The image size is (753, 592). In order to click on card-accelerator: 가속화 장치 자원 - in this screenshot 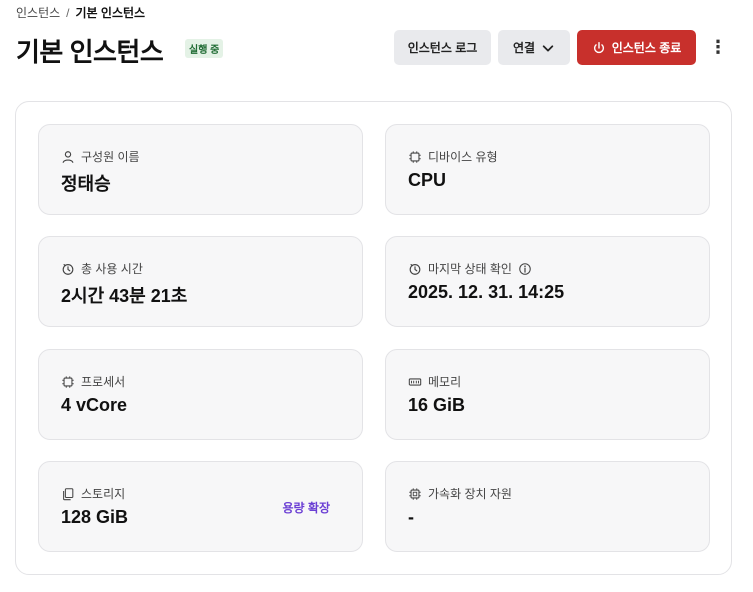, I will do `click(547, 506)`.